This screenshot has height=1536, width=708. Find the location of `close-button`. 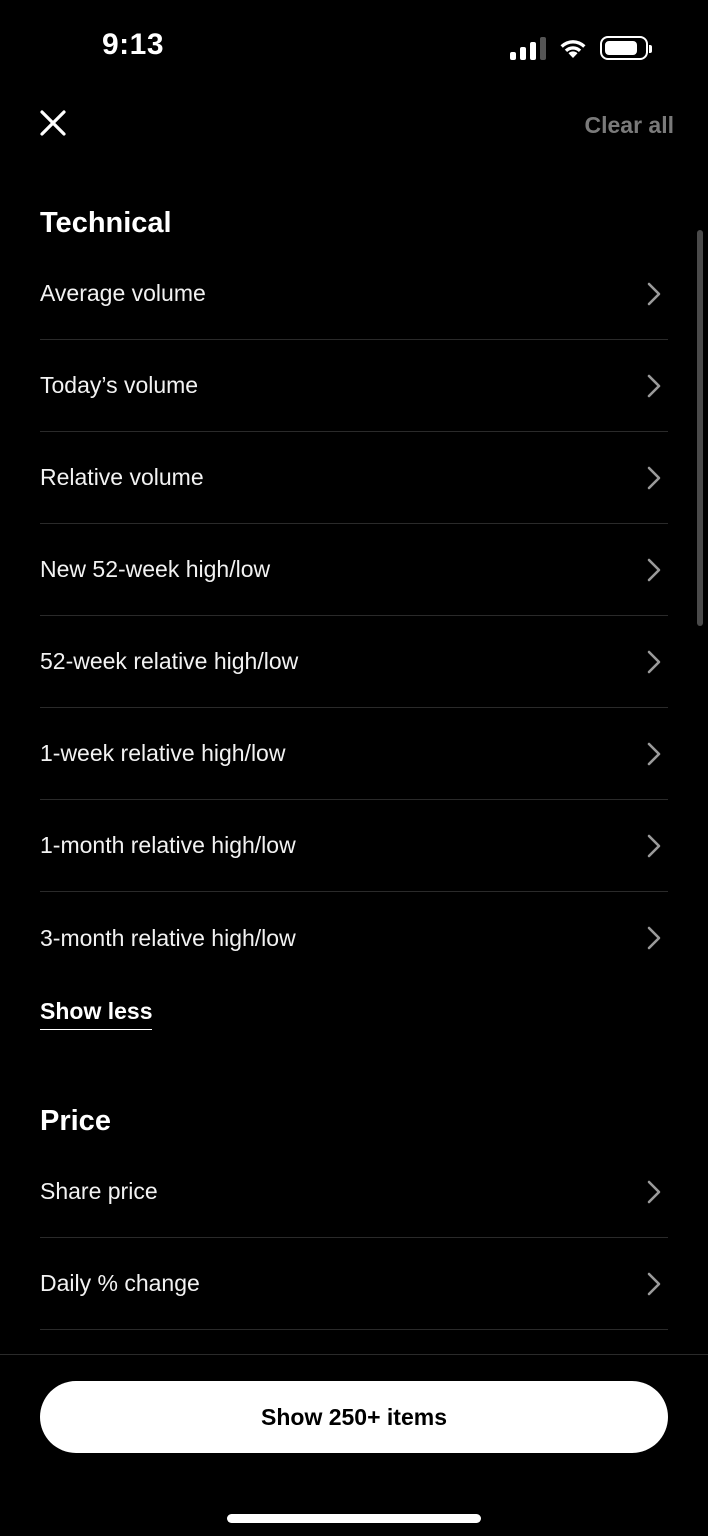

close-button is located at coordinates (53, 123).